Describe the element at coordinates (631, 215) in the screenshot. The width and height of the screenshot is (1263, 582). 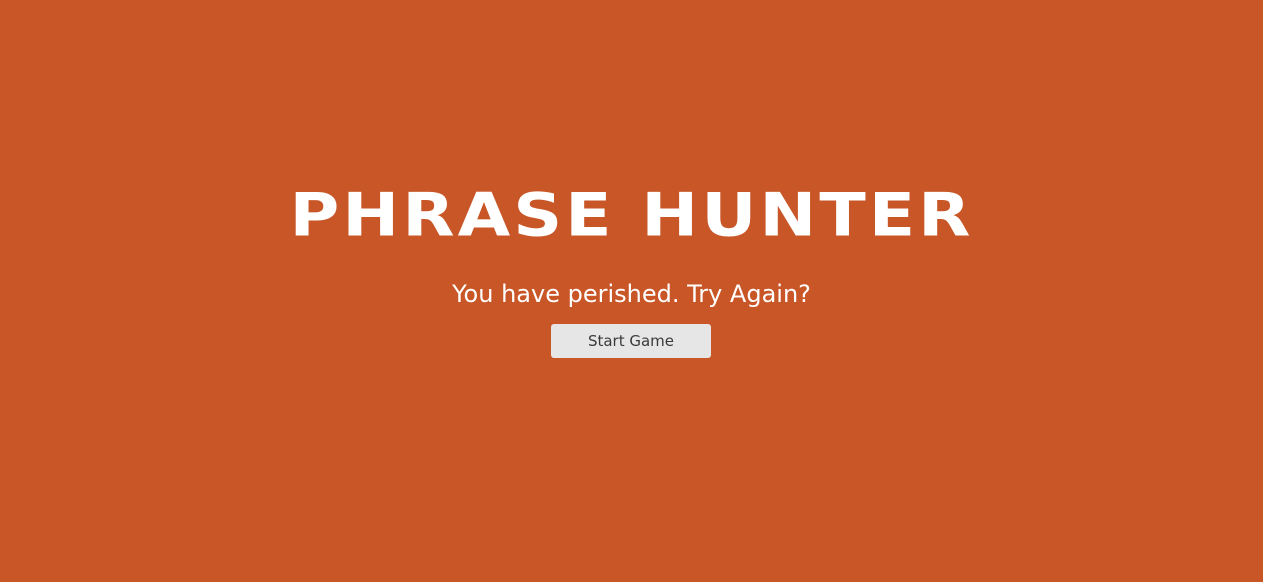
I see `game-title: PHRASE HUNTER` at that location.